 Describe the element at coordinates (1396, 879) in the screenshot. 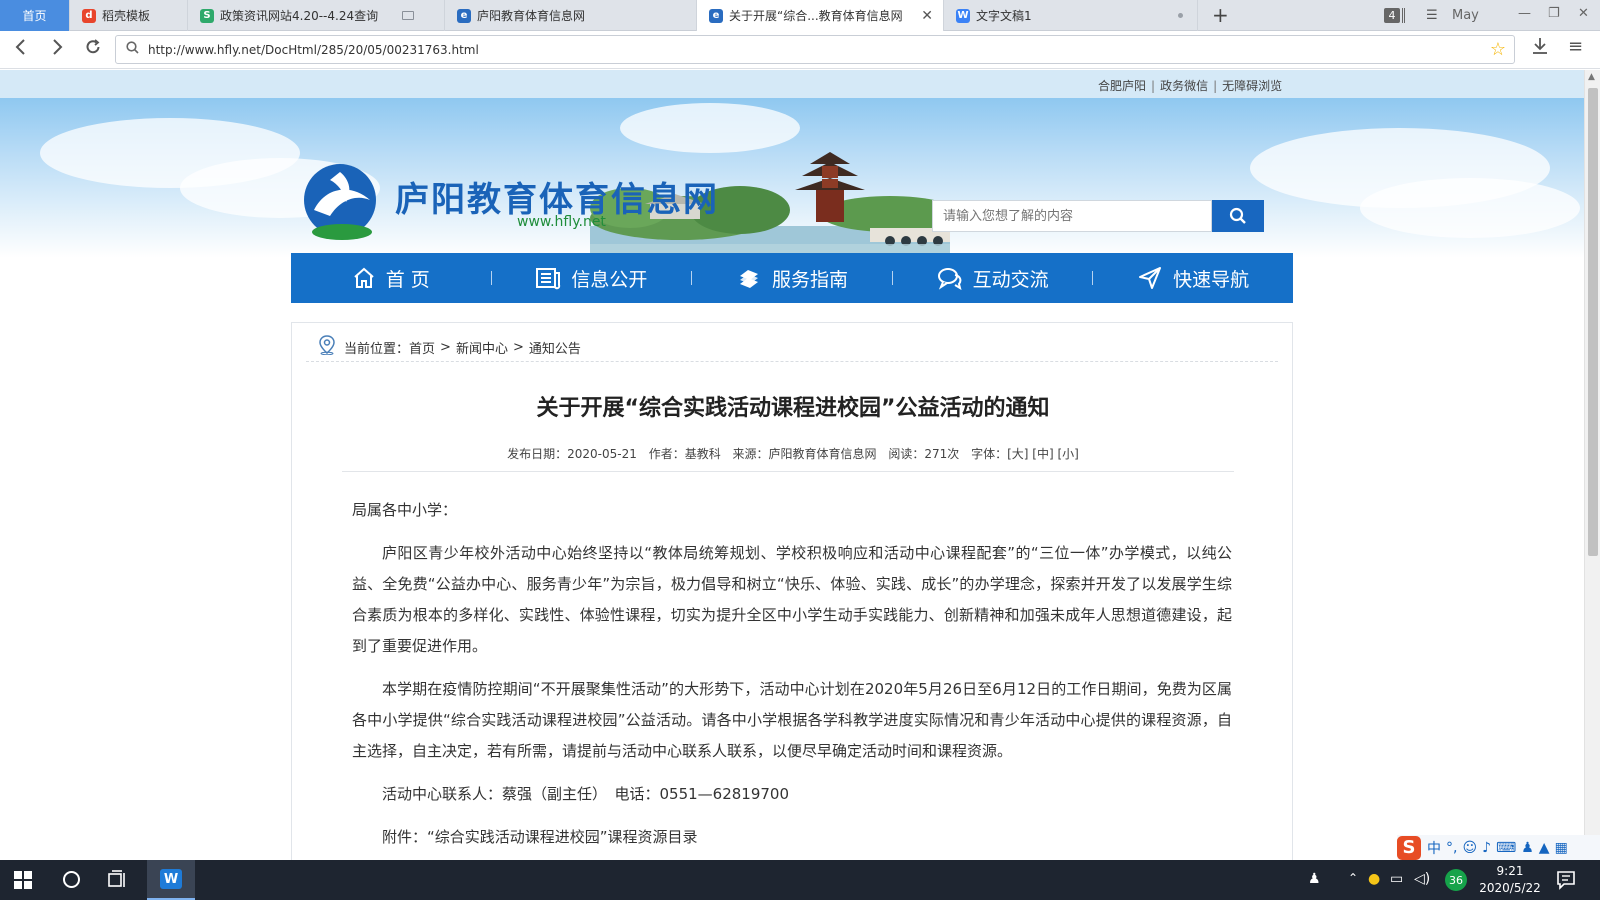

I see `network-icon: ▭` at that location.